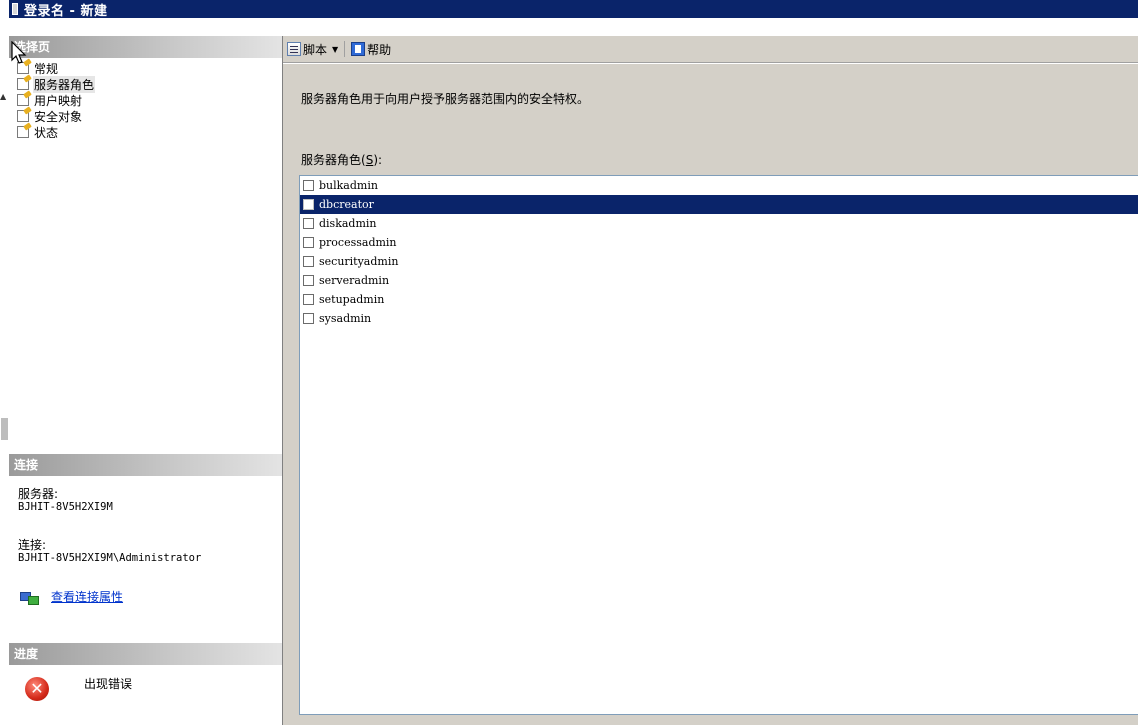 The width and height of the screenshot is (1138, 725). I want to click on role-item-setupadmin: setupadmin, so click(719, 299).